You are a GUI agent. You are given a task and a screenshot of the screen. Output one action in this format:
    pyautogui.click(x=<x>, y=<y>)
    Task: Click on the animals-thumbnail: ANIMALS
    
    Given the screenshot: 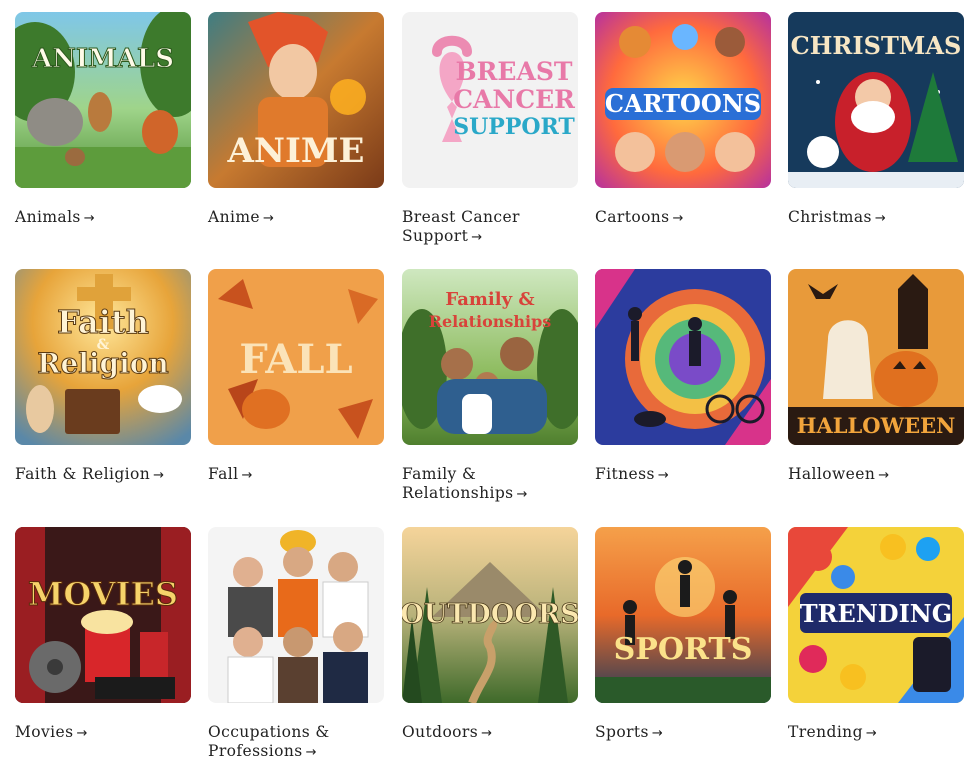 What is the action you would take?
    pyautogui.click(x=103, y=100)
    